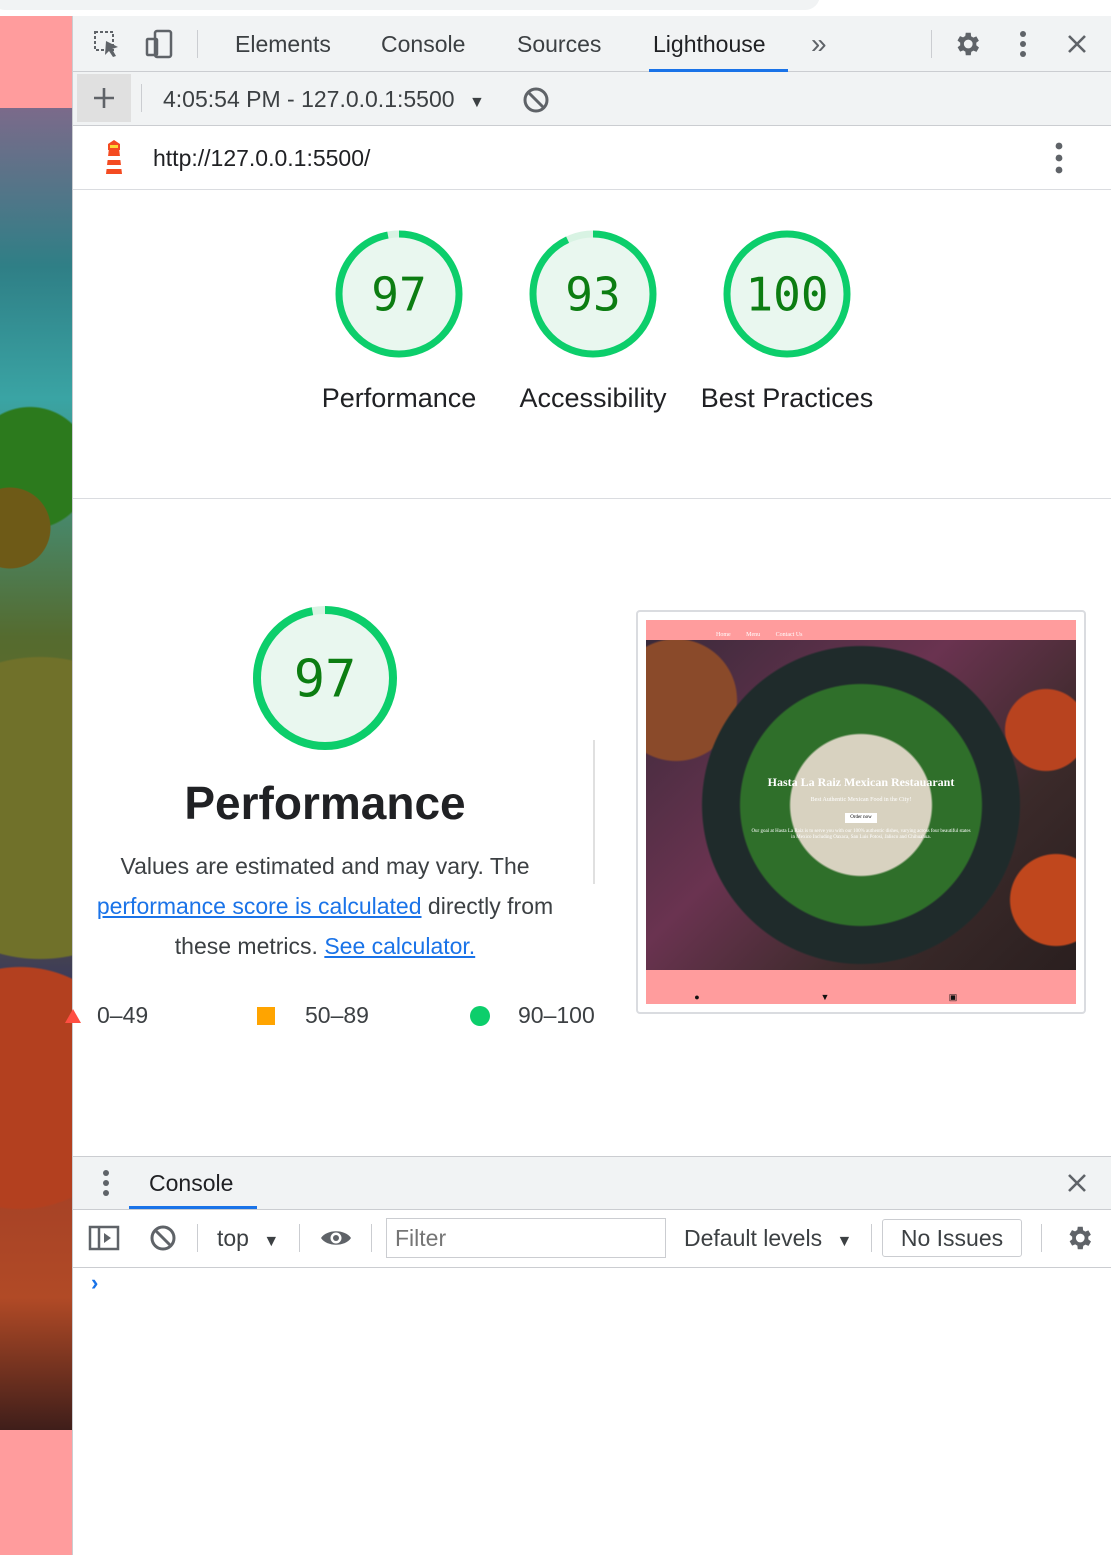 This screenshot has width=1111, height=1555. I want to click on gauges-svg: 97 93 100, so click(593, 294).